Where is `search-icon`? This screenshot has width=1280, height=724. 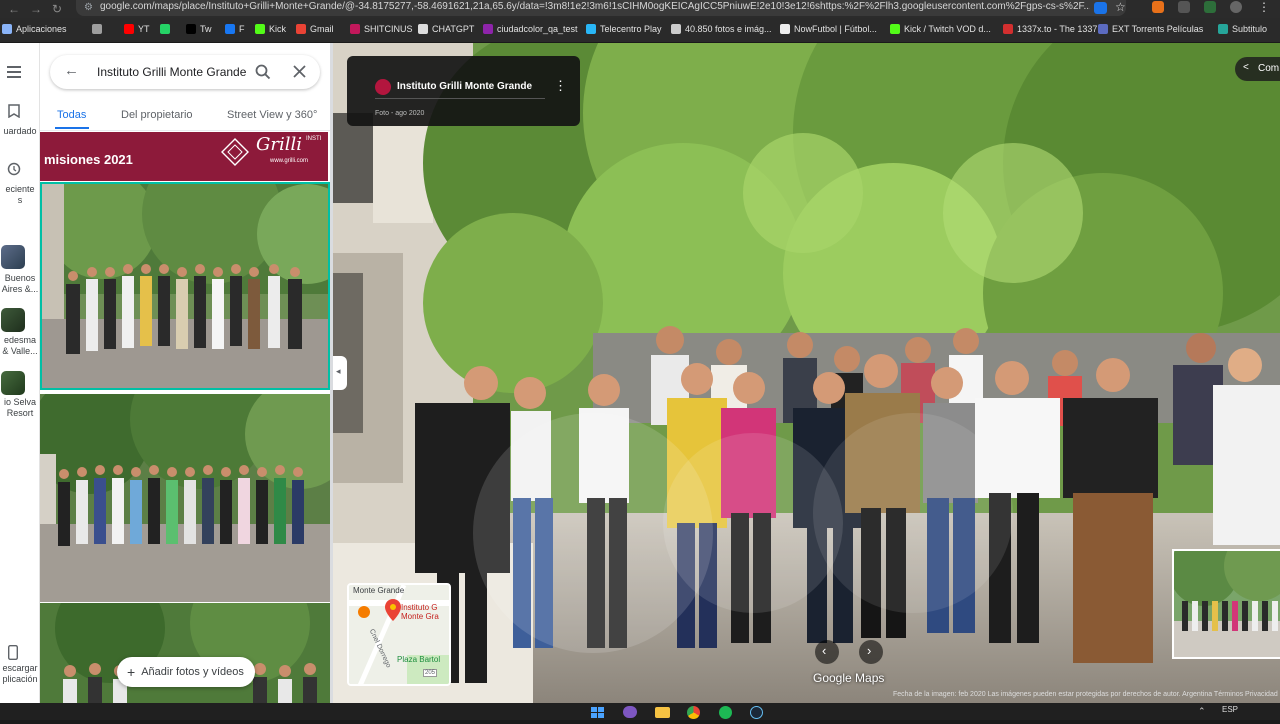
search-icon is located at coordinates (263, 74).